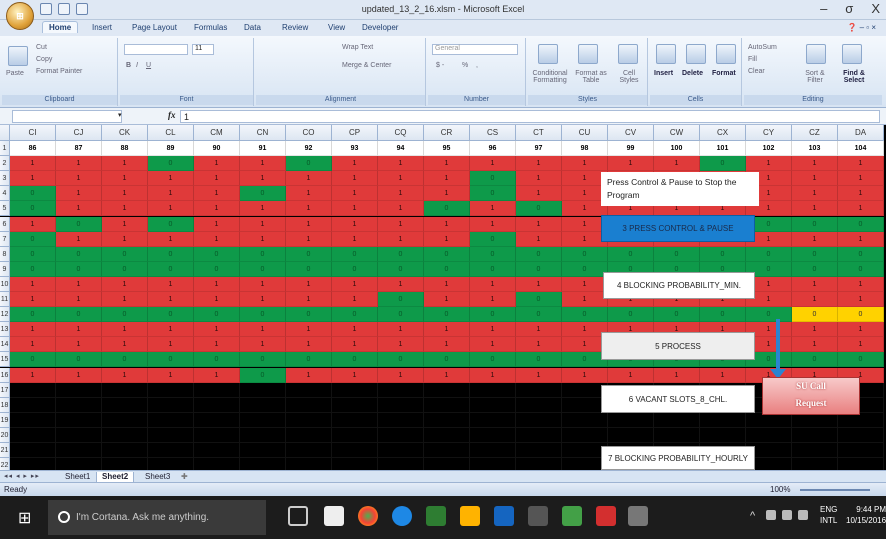  I want to click on help-icon: ❓ – ▫ ×, so click(861, 27).